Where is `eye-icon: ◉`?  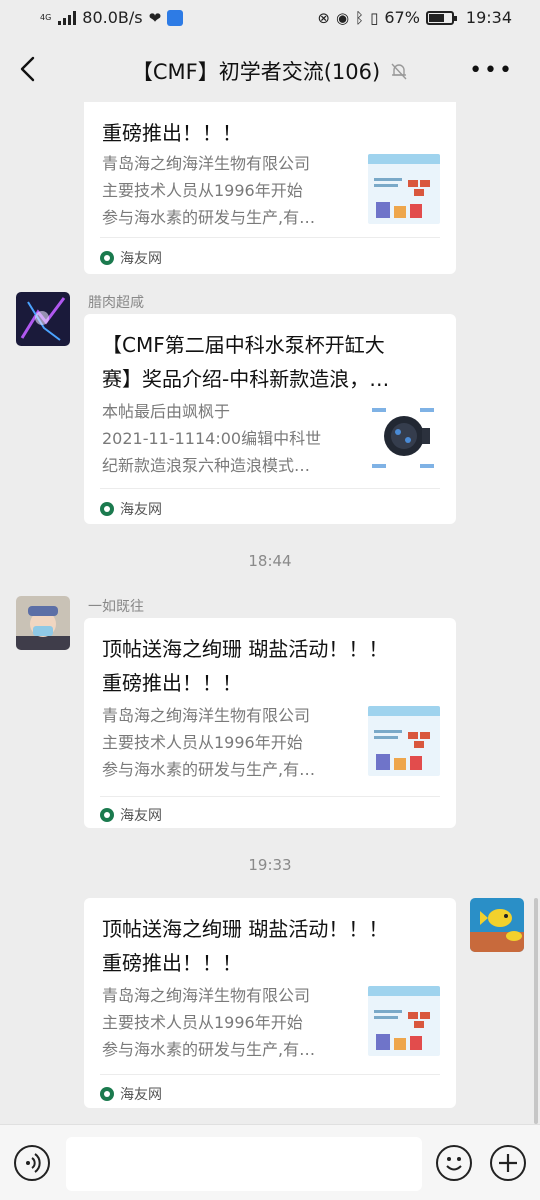 eye-icon: ◉ is located at coordinates (342, 17).